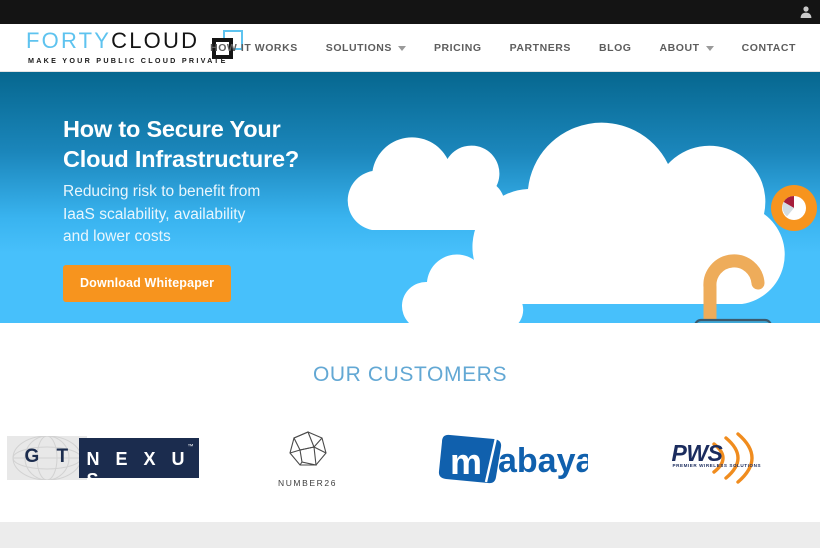  Describe the element at coordinates (172, 129) in the screenshot. I see `hero-title-line-1: How to Secure Your` at that location.